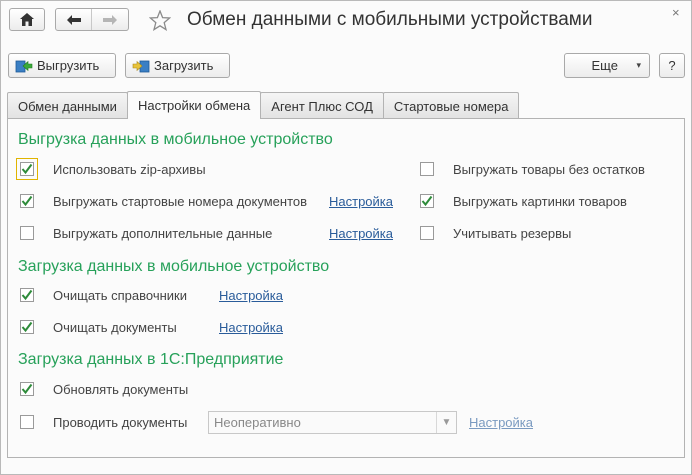 Image resolution: width=692 pixels, height=475 pixels. What do you see at coordinates (120, 422) in the screenshot?
I see `post-docs-label: Проводить документы` at bounding box center [120, 422].